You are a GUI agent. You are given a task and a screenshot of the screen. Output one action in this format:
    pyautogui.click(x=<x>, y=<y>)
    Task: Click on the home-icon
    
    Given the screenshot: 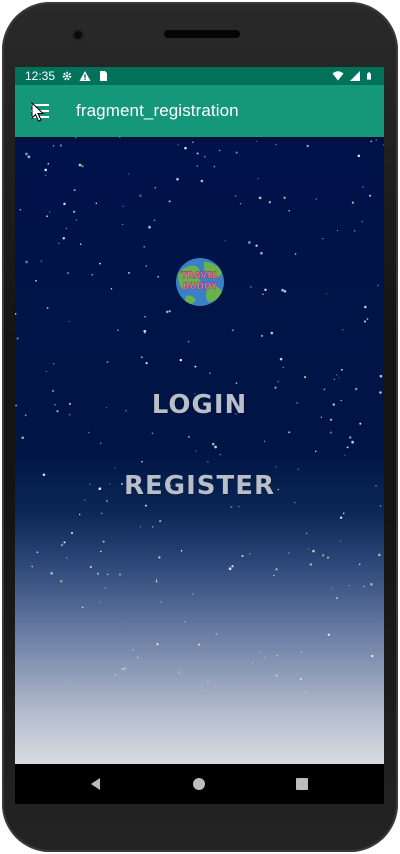 What is the action you would take?
    pyautogui.click(x=199, y=784)
    